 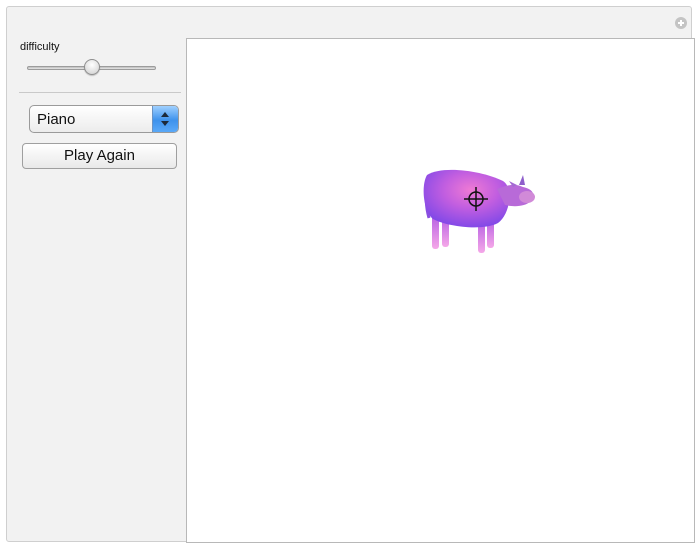 I want to click on divider, so click(x=100, y=92).